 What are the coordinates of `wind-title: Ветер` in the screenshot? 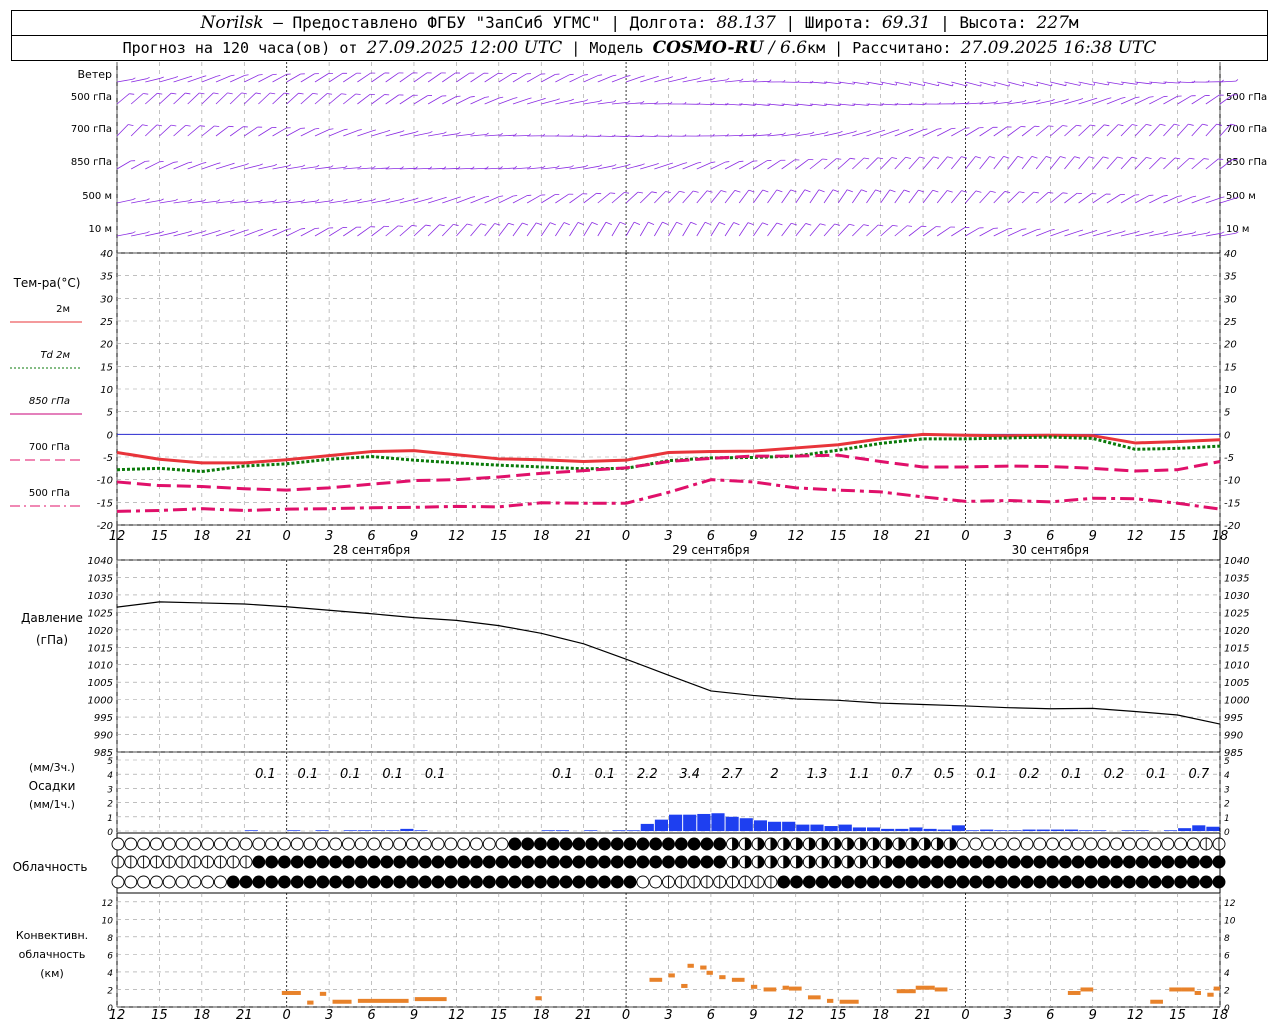 It's located at (95, 74).